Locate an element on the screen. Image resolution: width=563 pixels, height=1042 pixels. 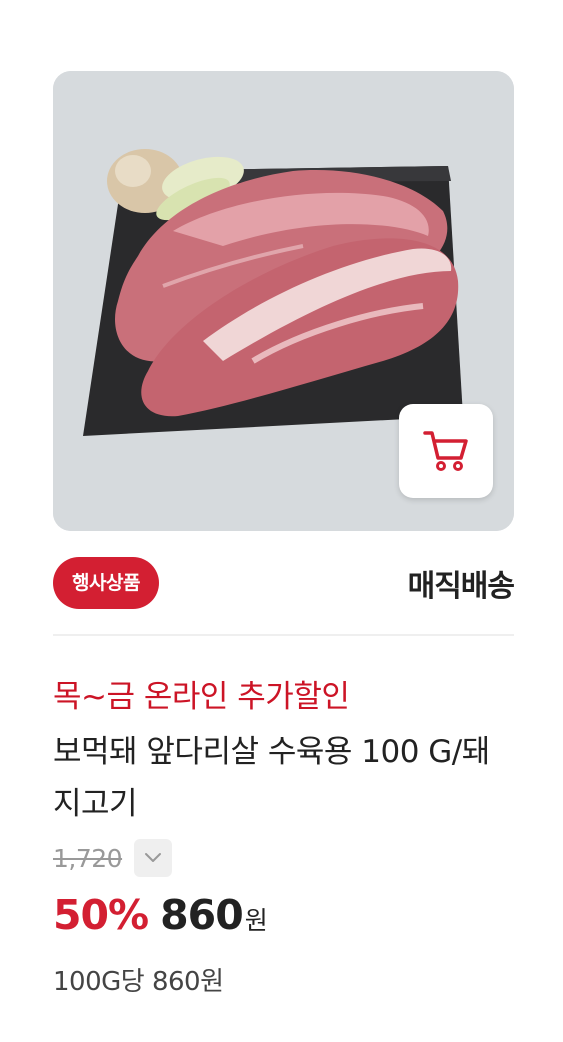
add-to-cart-button is located at coordinates (446, 451).